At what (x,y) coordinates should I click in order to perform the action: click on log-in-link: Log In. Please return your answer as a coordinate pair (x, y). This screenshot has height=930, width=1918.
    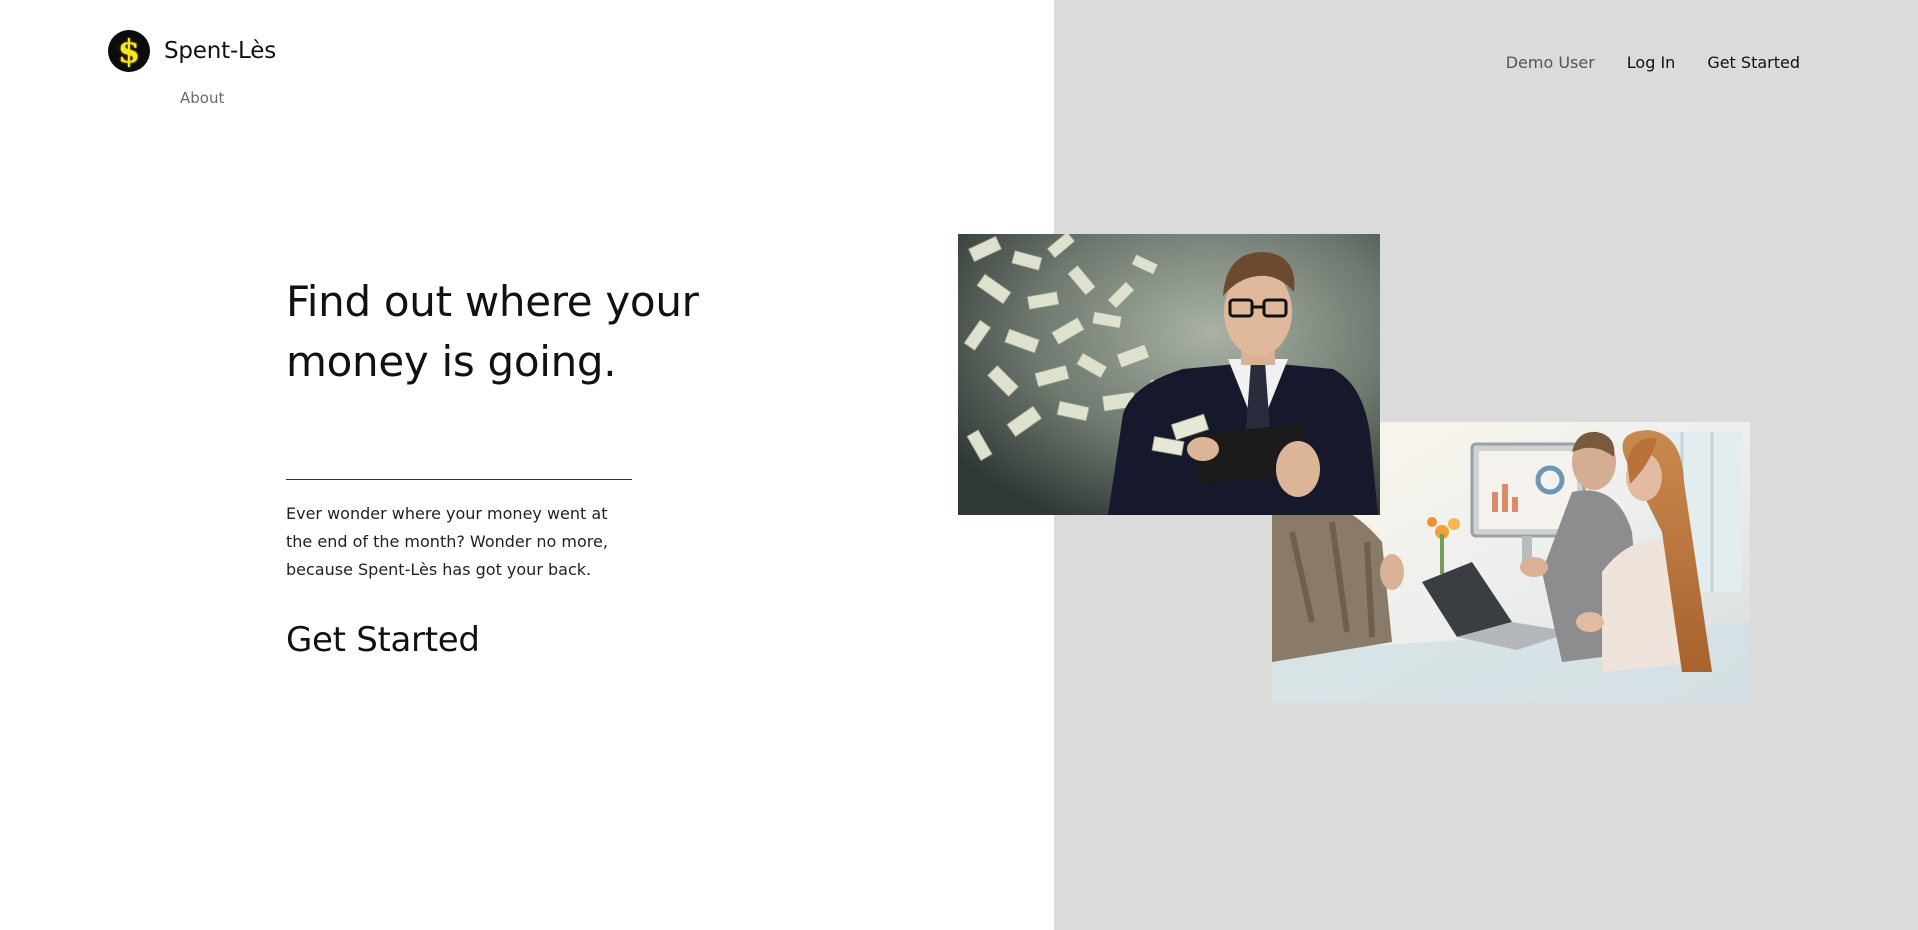
    Looking at the image, I should click on (1651, 62).